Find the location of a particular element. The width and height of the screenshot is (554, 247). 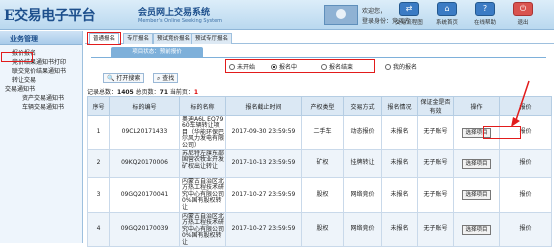

col-header: 序号 is located at coordinates (98, 106).